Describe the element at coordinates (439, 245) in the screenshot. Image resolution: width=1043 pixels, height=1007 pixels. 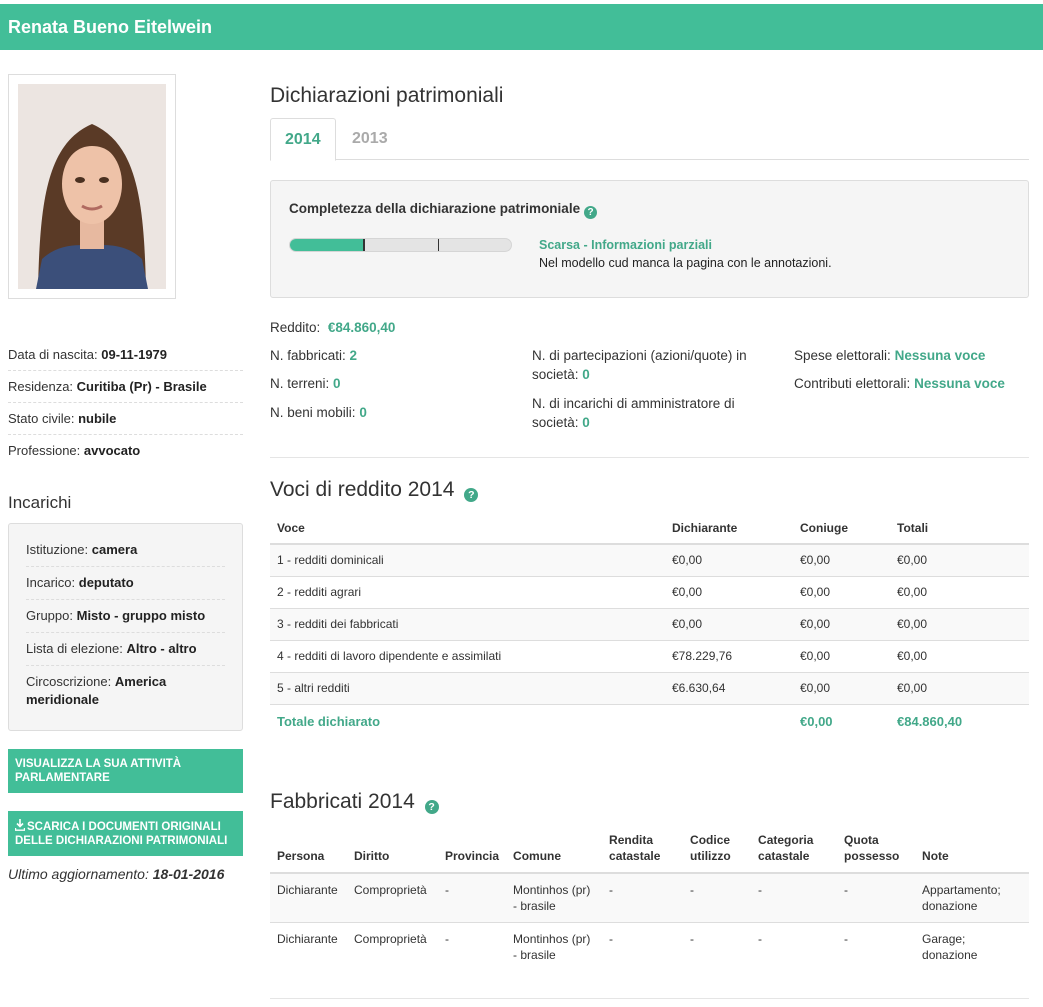
I see `progress-threshold-marker` at that location.